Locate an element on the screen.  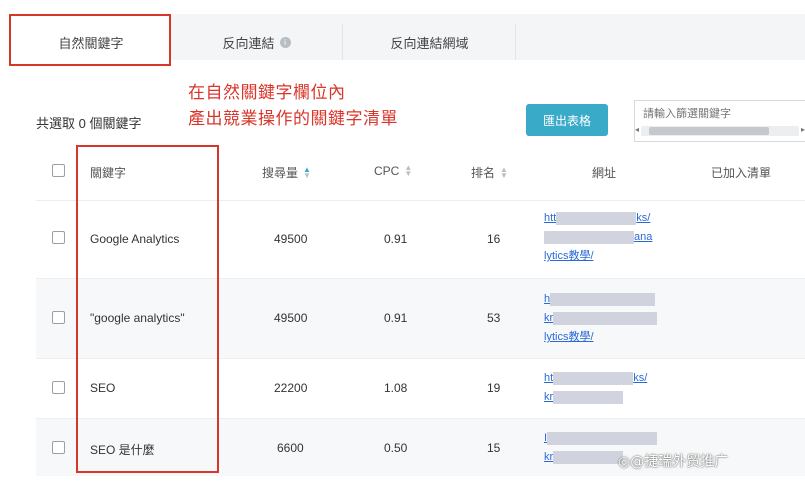
export-table-button: 匯出表格 is located at coordinates (567, 120).